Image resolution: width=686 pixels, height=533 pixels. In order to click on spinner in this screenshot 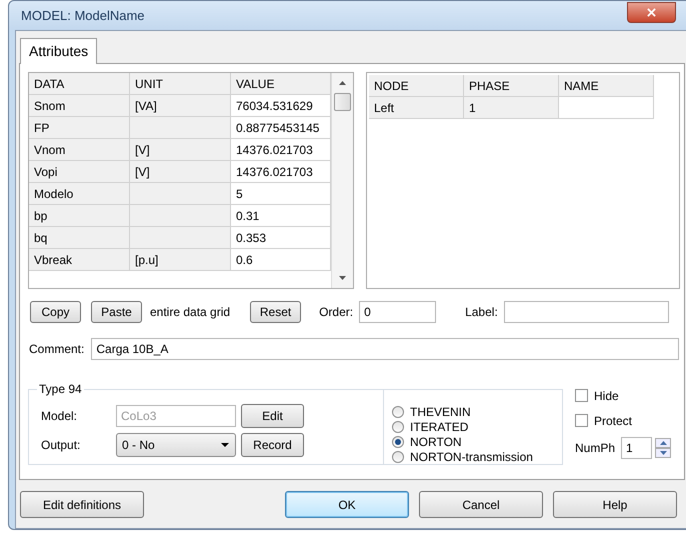, I will do `click(663, 448)`.